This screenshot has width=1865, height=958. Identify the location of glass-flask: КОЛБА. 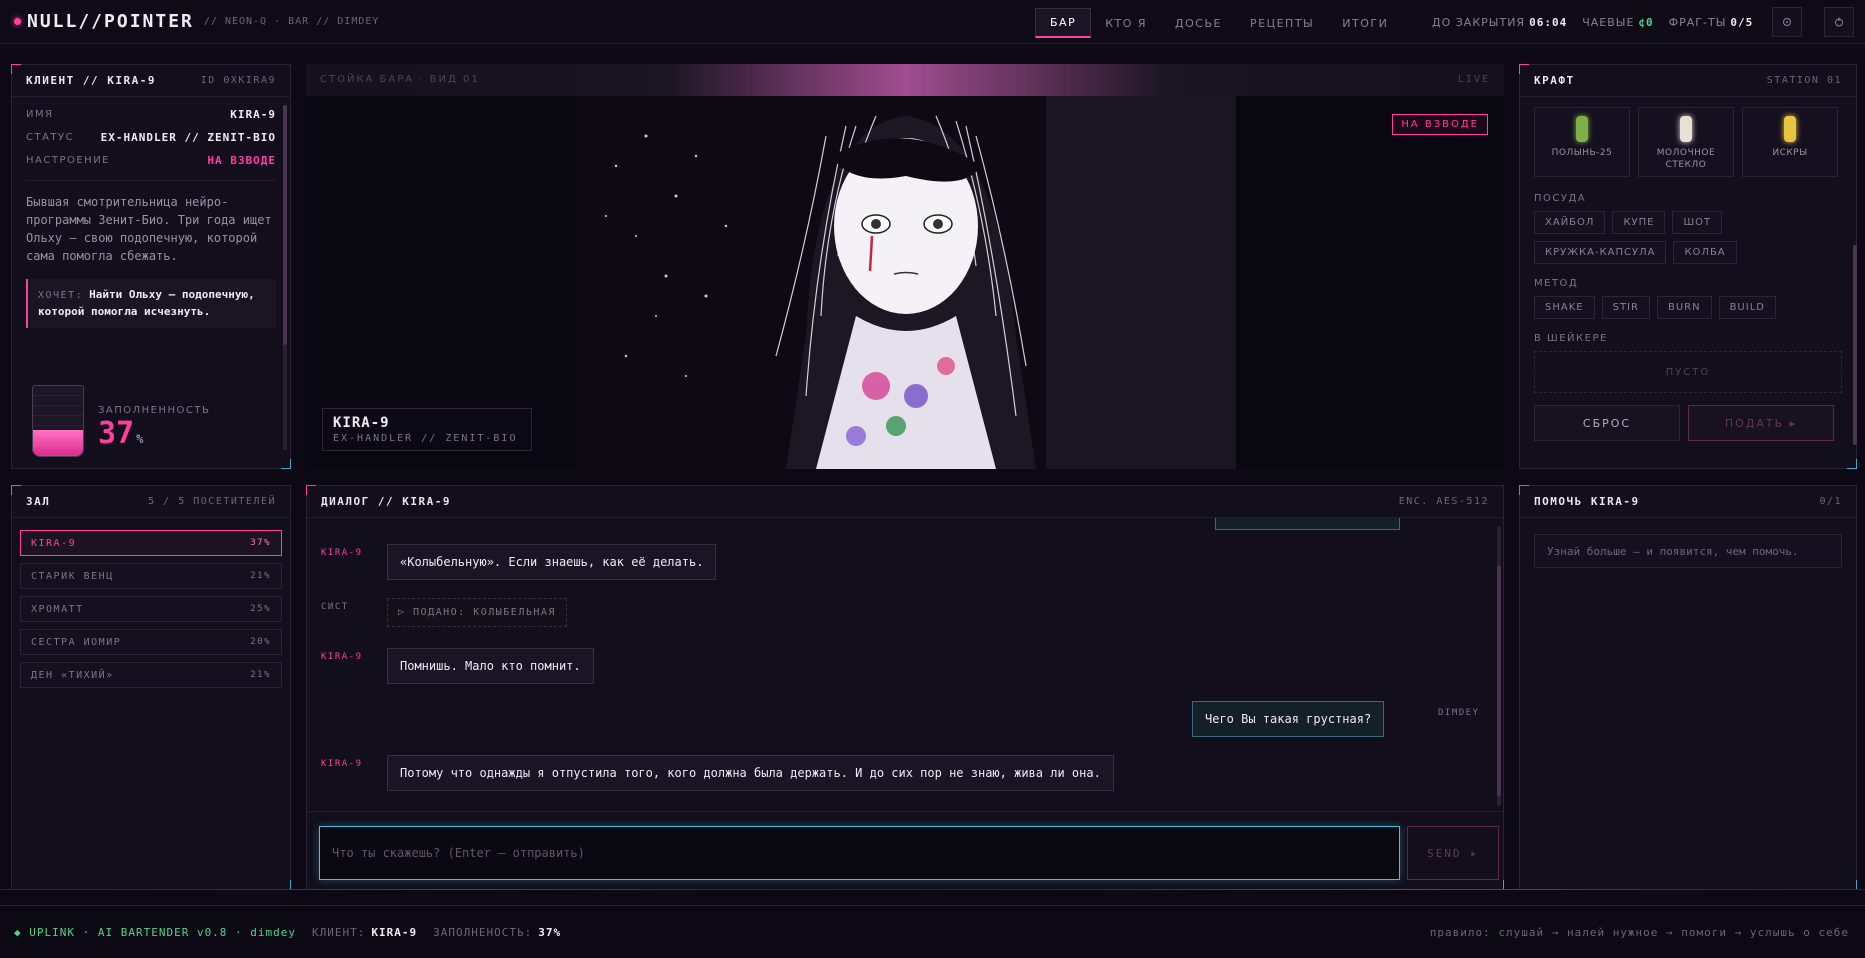
(1705, 252).